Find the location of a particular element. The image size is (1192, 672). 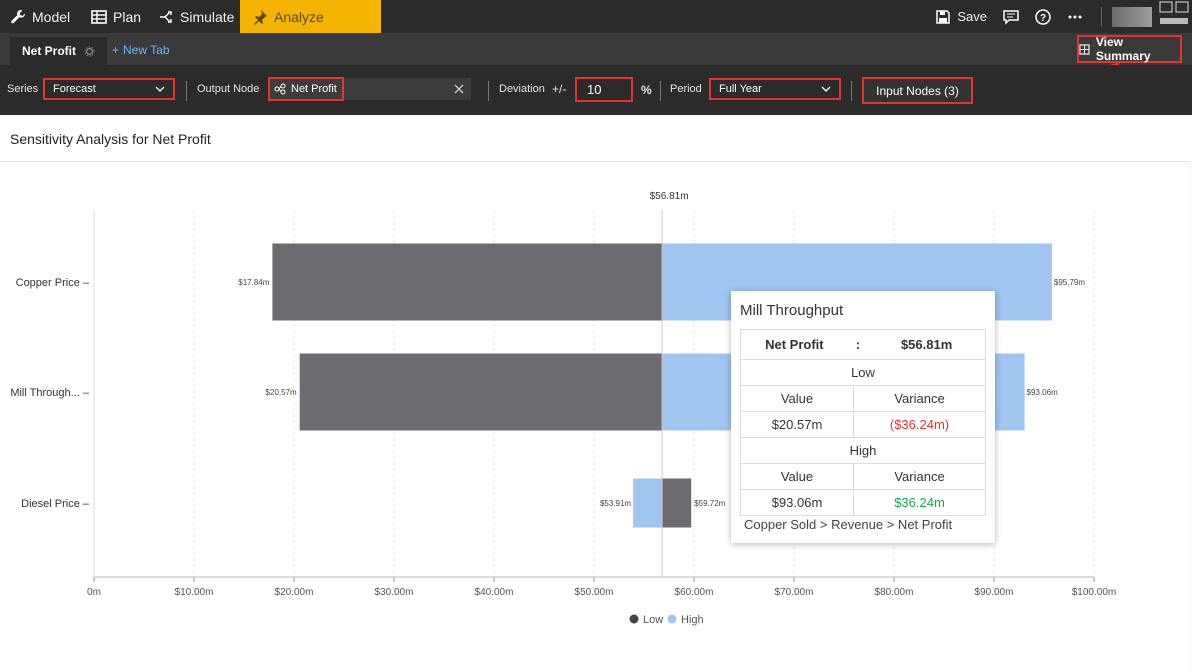

x-tick-label: $80.00m is located at coordinates (894, 592).